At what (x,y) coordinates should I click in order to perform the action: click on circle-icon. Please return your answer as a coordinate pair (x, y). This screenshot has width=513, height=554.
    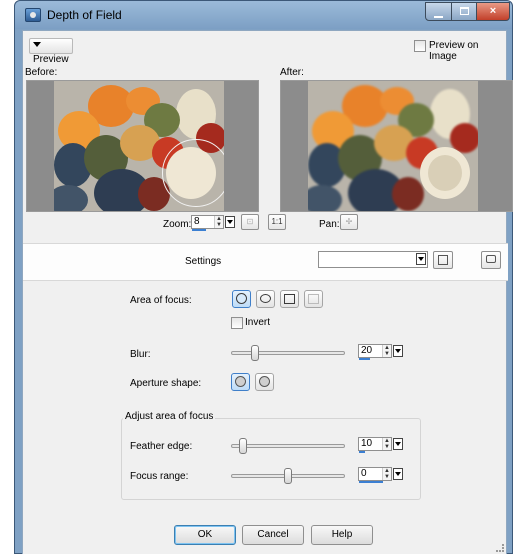
    Looking at the image, I should click on (241, 298).